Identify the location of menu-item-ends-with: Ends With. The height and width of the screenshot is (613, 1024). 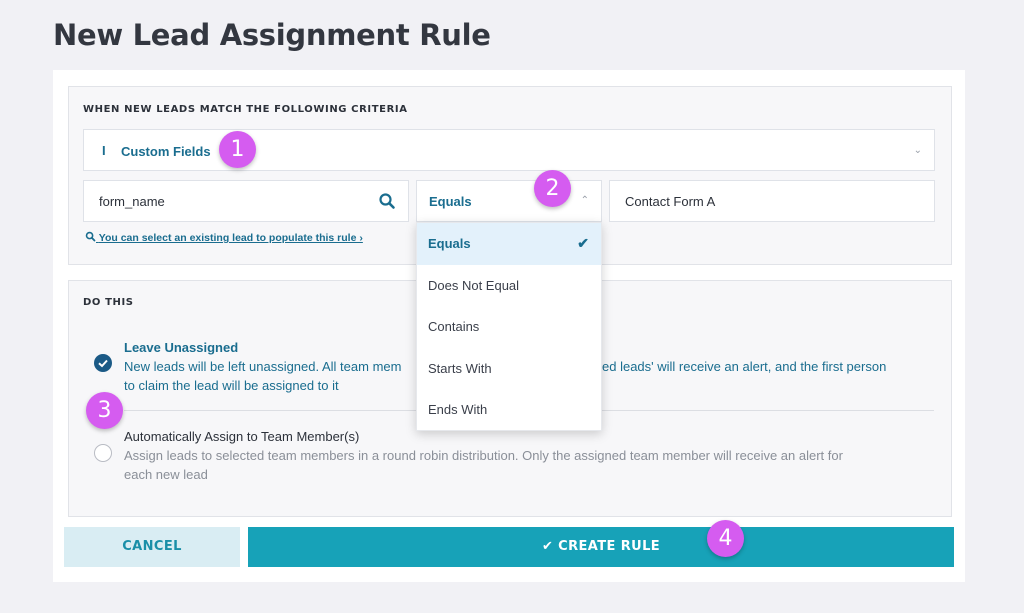
(509, 410).